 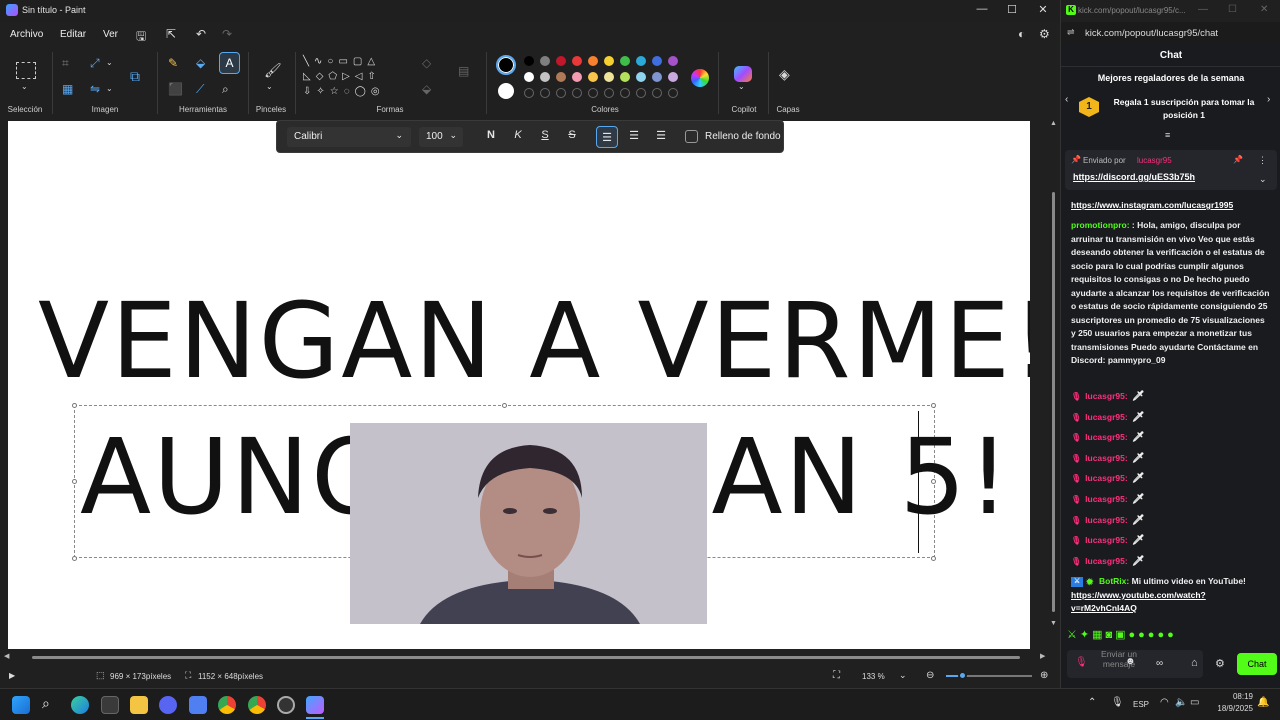 I want to click on menu-ver: Ver, so click(x=110, y=34).